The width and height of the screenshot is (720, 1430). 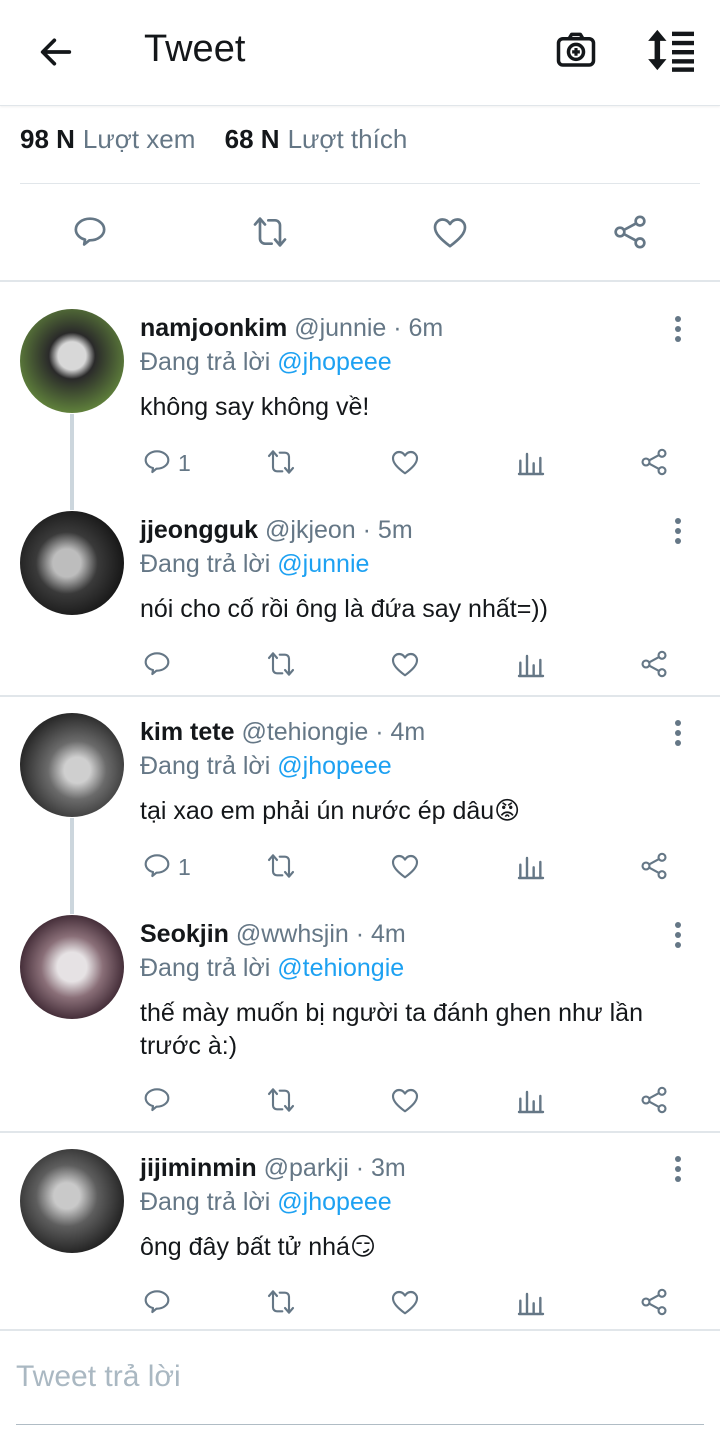 What do you see at coordinates (47, 139) in the screenshot?
I see `views-count: 98 N` at bounding box center [47, 139].